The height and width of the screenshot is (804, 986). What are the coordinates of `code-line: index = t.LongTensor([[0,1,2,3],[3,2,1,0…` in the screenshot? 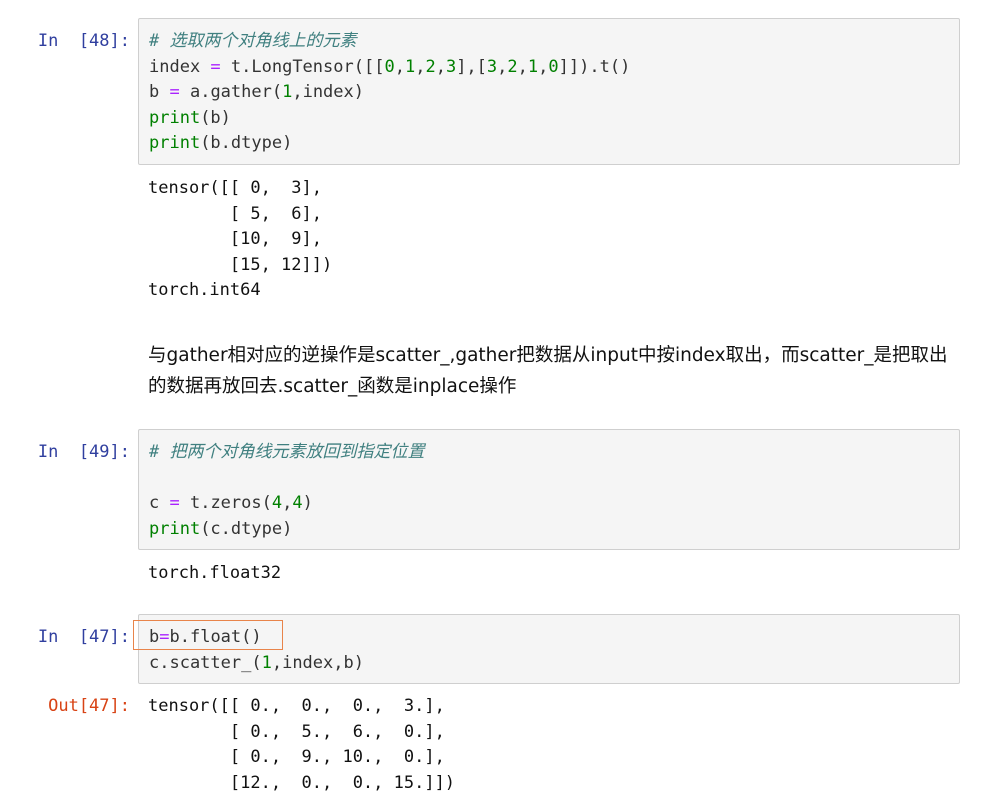 It's located at (549, 68).